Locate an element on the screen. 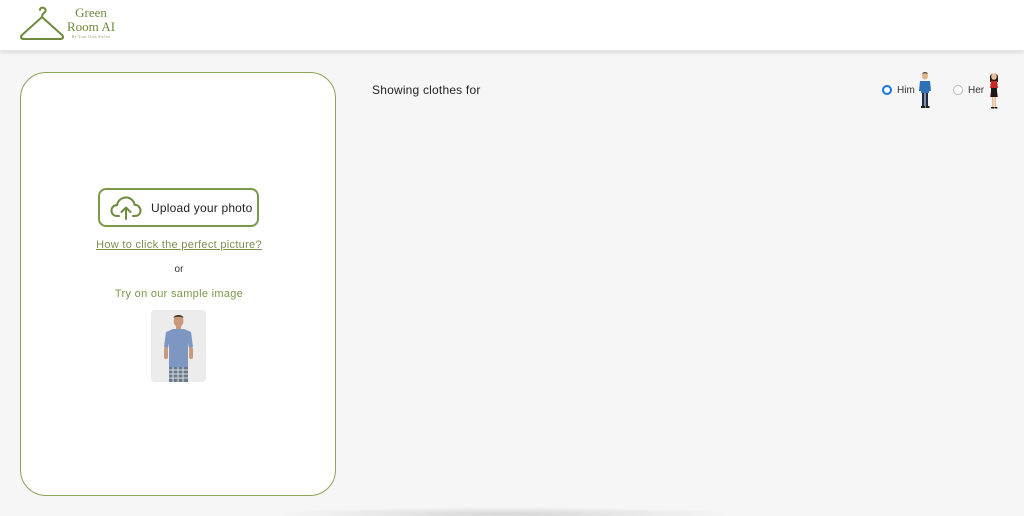 This screenshot has width=1024, height=516. sample-image-thumbnail is located at coordinates (178, 346).